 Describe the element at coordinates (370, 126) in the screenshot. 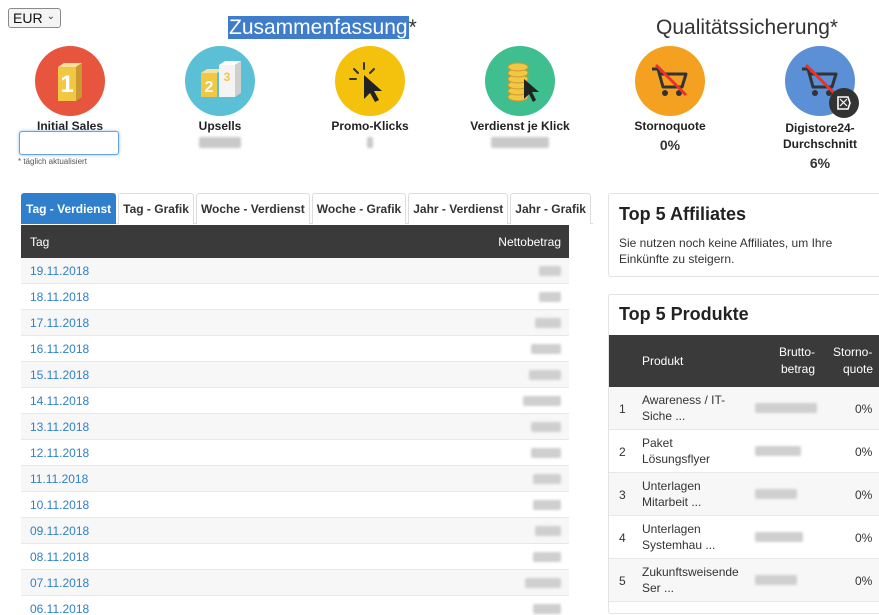

I see `promo-klicks-label: Promo-Klicks` at that location.